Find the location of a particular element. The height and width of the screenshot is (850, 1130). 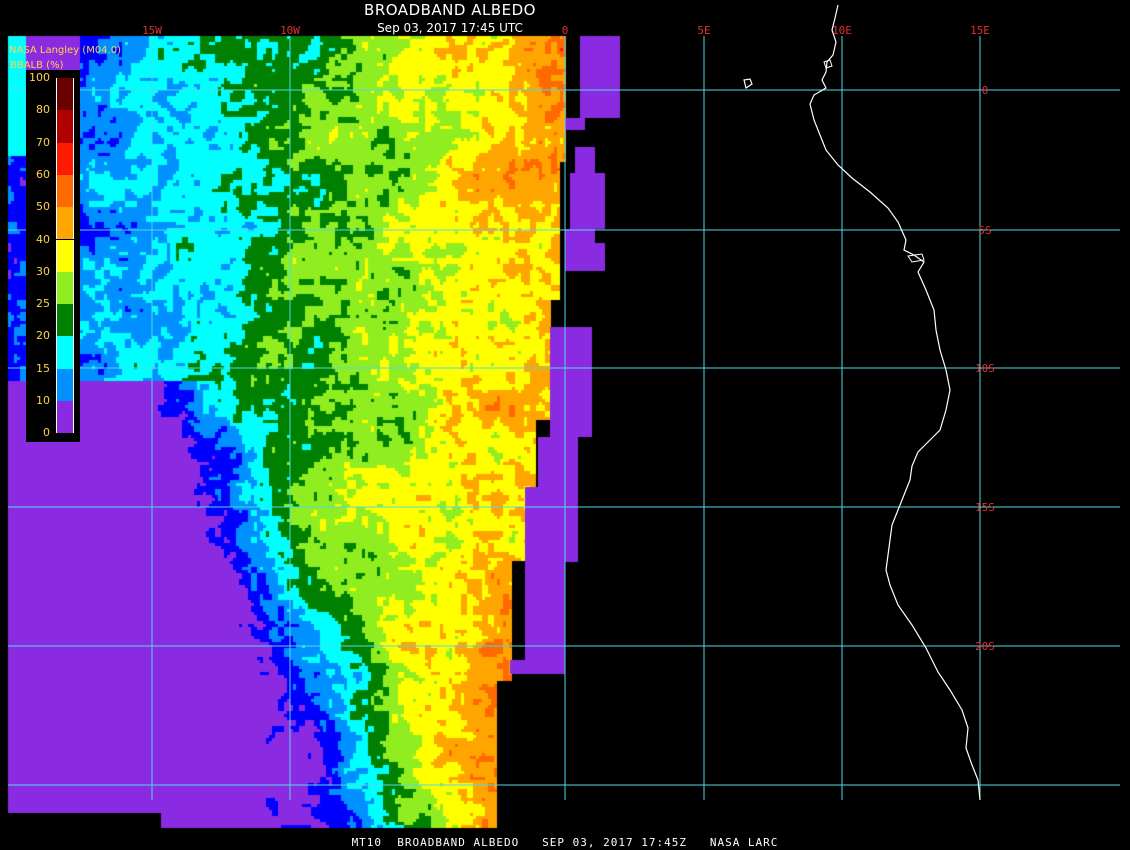

river-mouth-outline is located at coordinates (916, 258).